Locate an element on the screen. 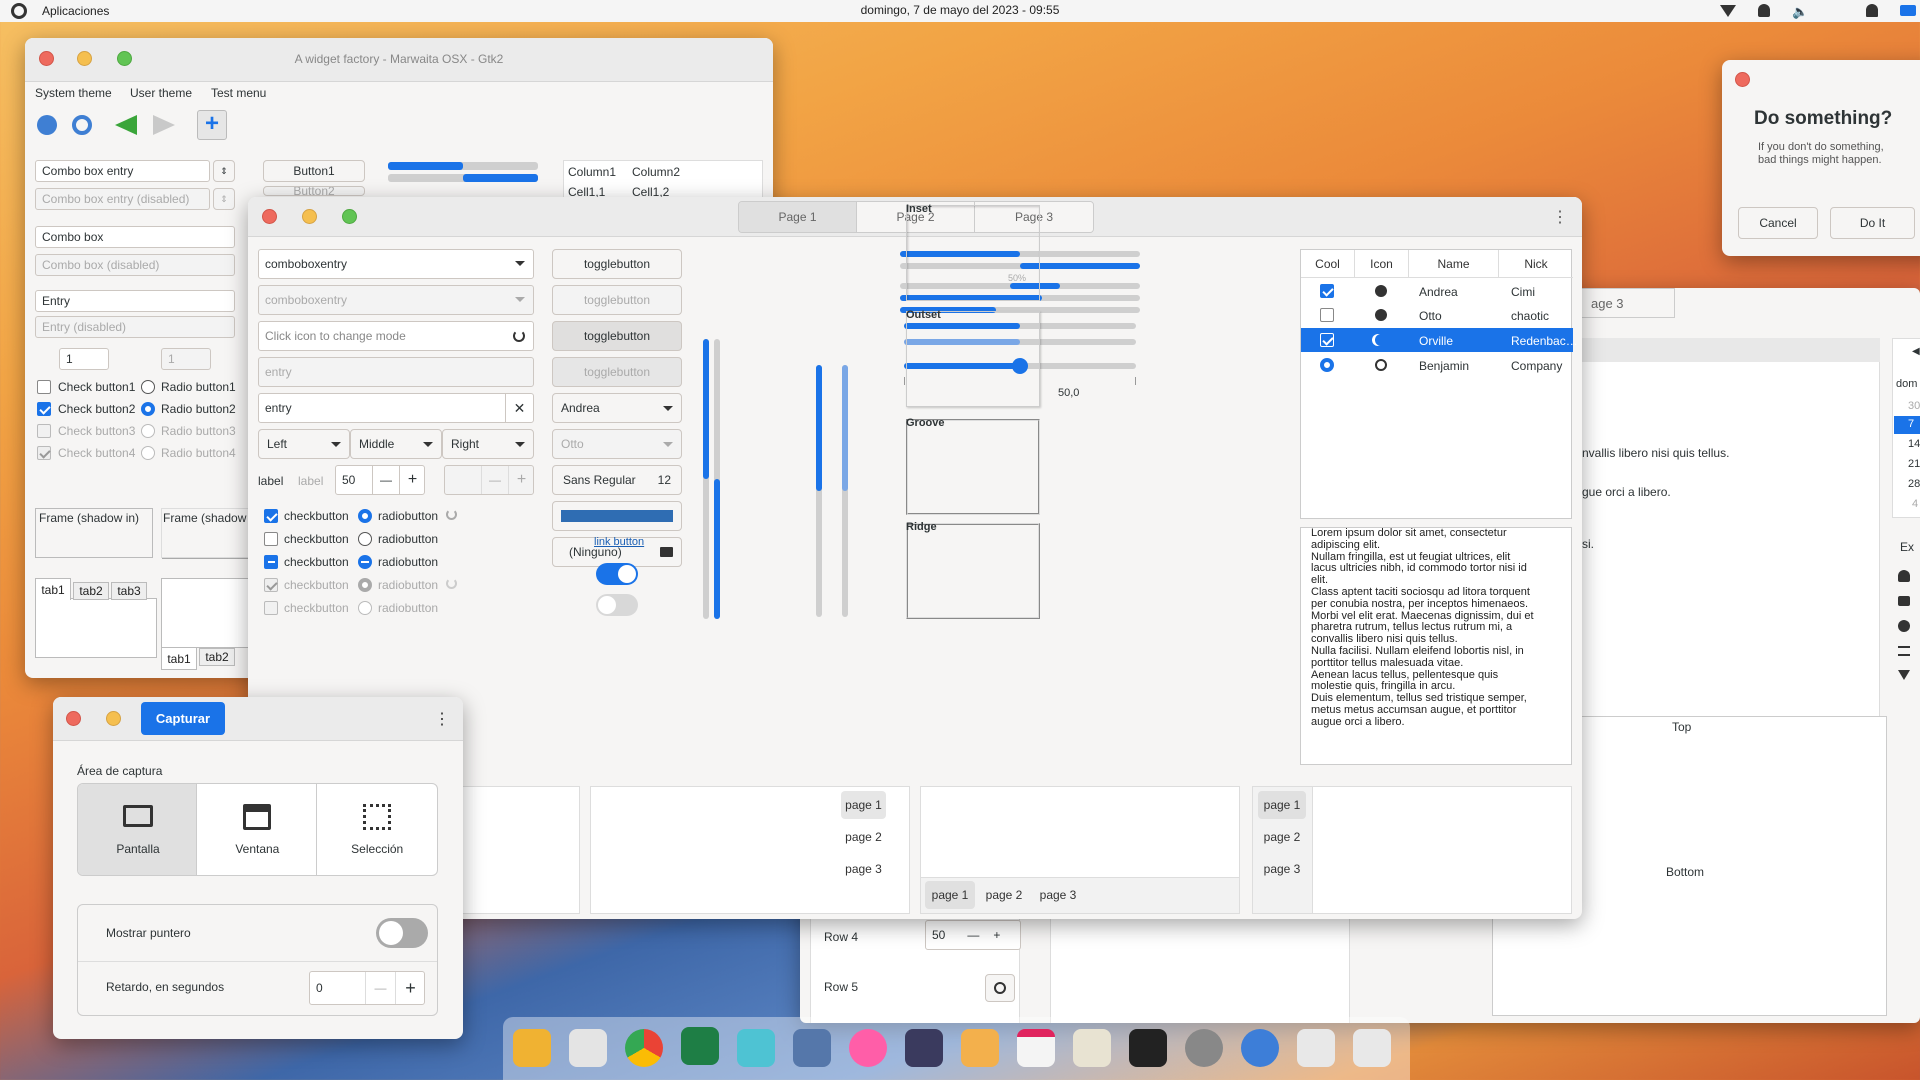  dropdown-arrow-icon is located at coordinates (520, 263).